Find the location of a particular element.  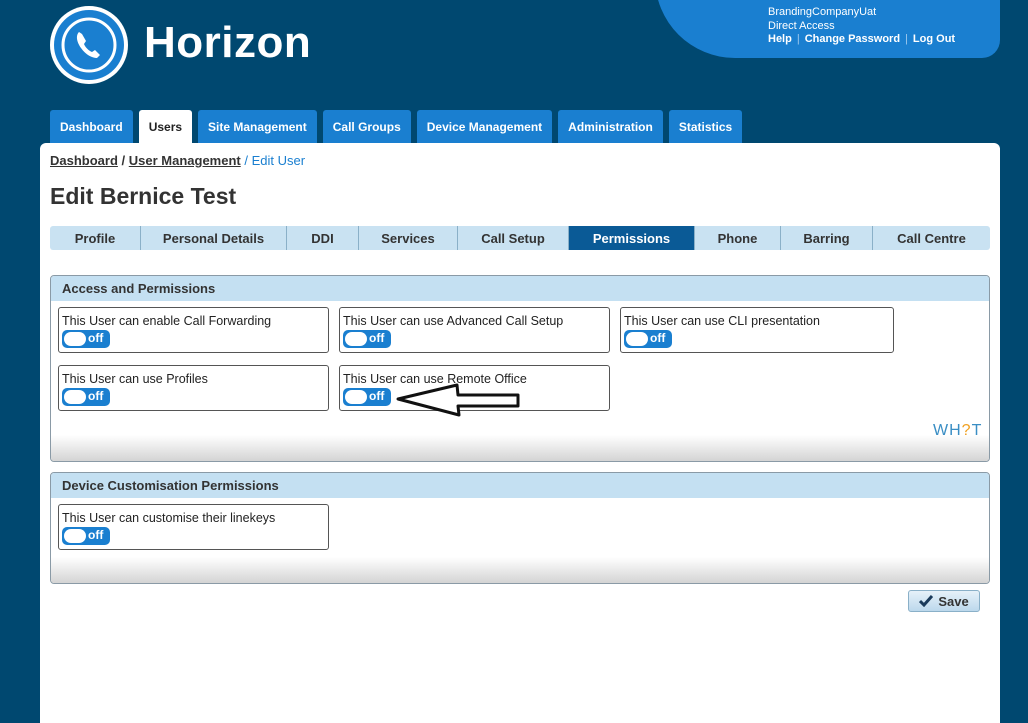

permission-label: This User can use CLI presentation is located at coordinates (722, 321).